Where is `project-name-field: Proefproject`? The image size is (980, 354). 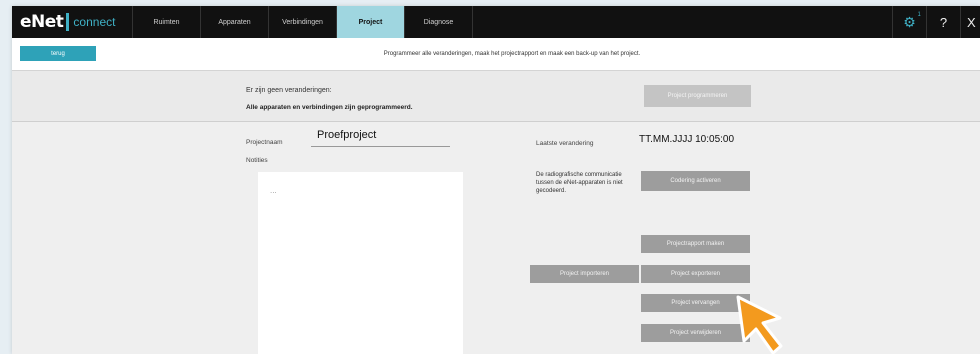
project-name-field: Proefproject is located at coordinates (380, 138).